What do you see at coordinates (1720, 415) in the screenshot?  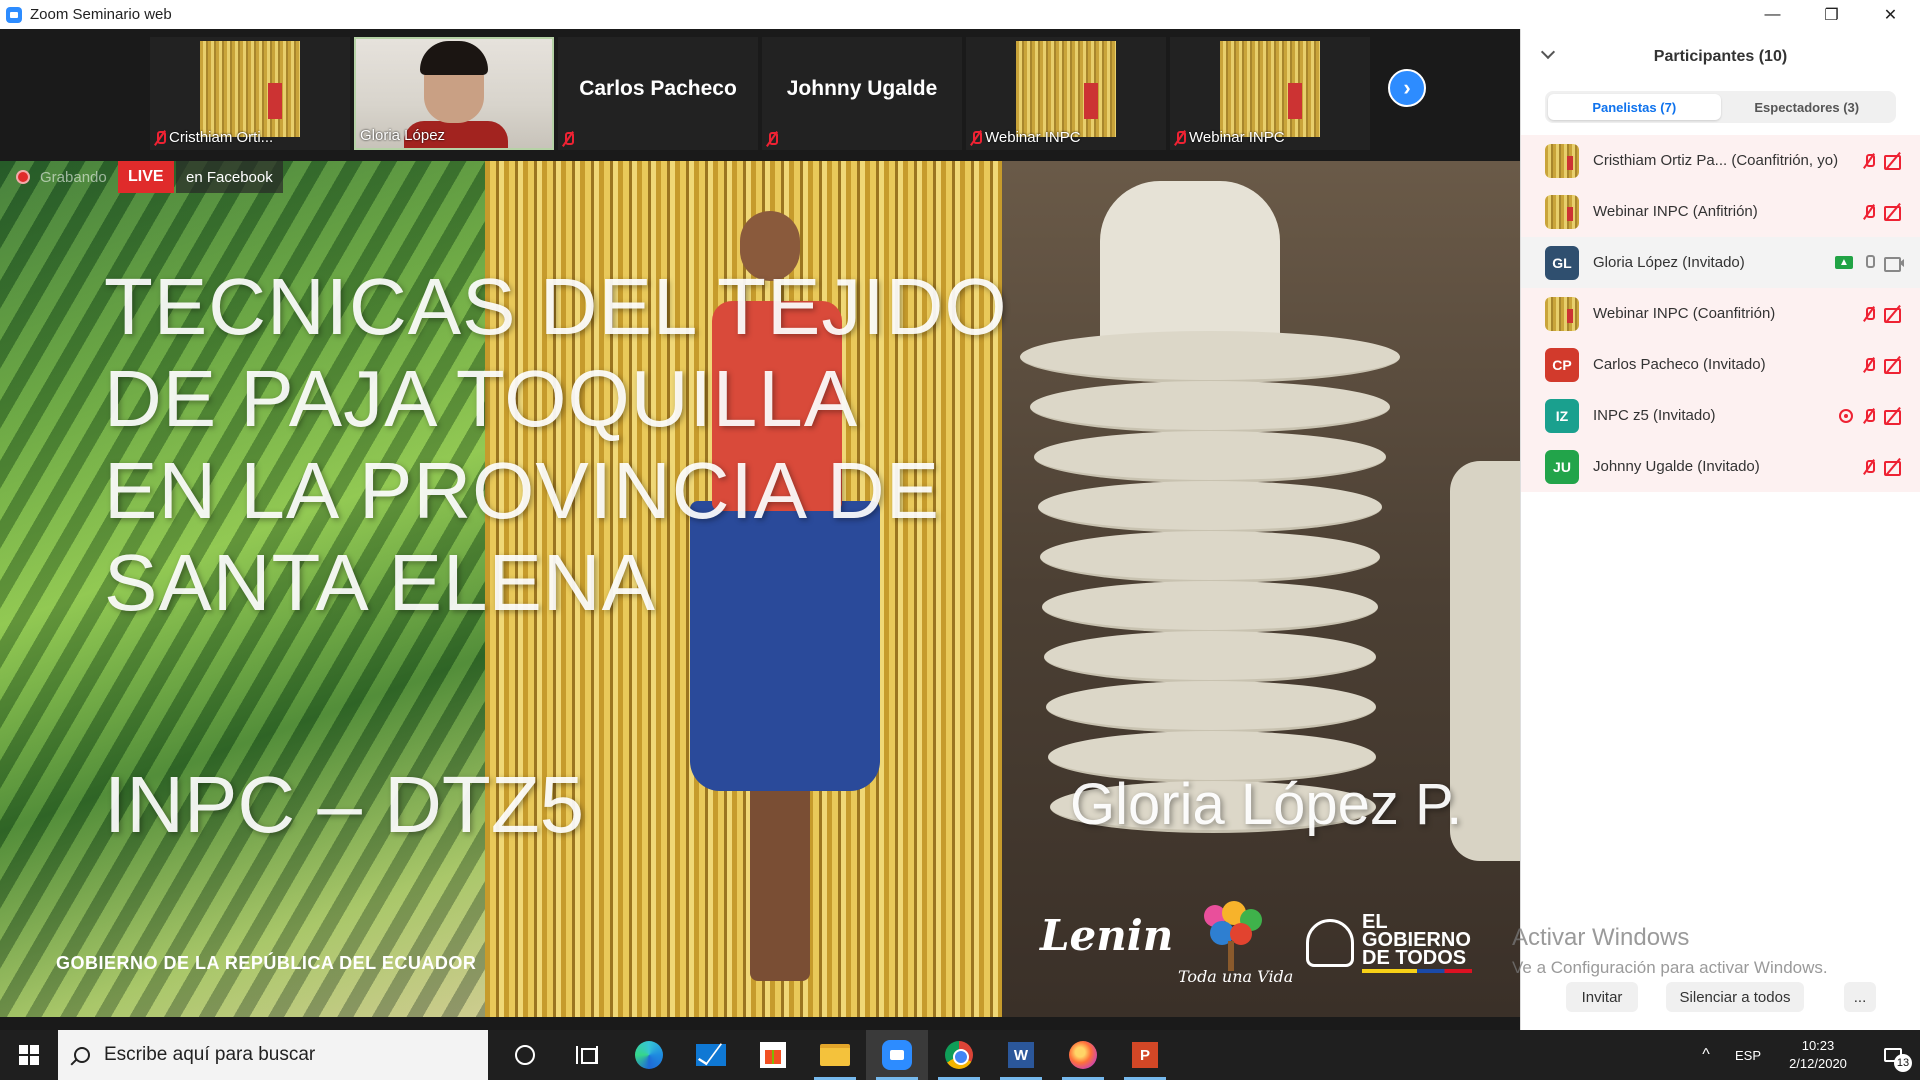 I see `participant-row: IZ INPC z5 (Invitado)` at bounding box center [1720, 415].